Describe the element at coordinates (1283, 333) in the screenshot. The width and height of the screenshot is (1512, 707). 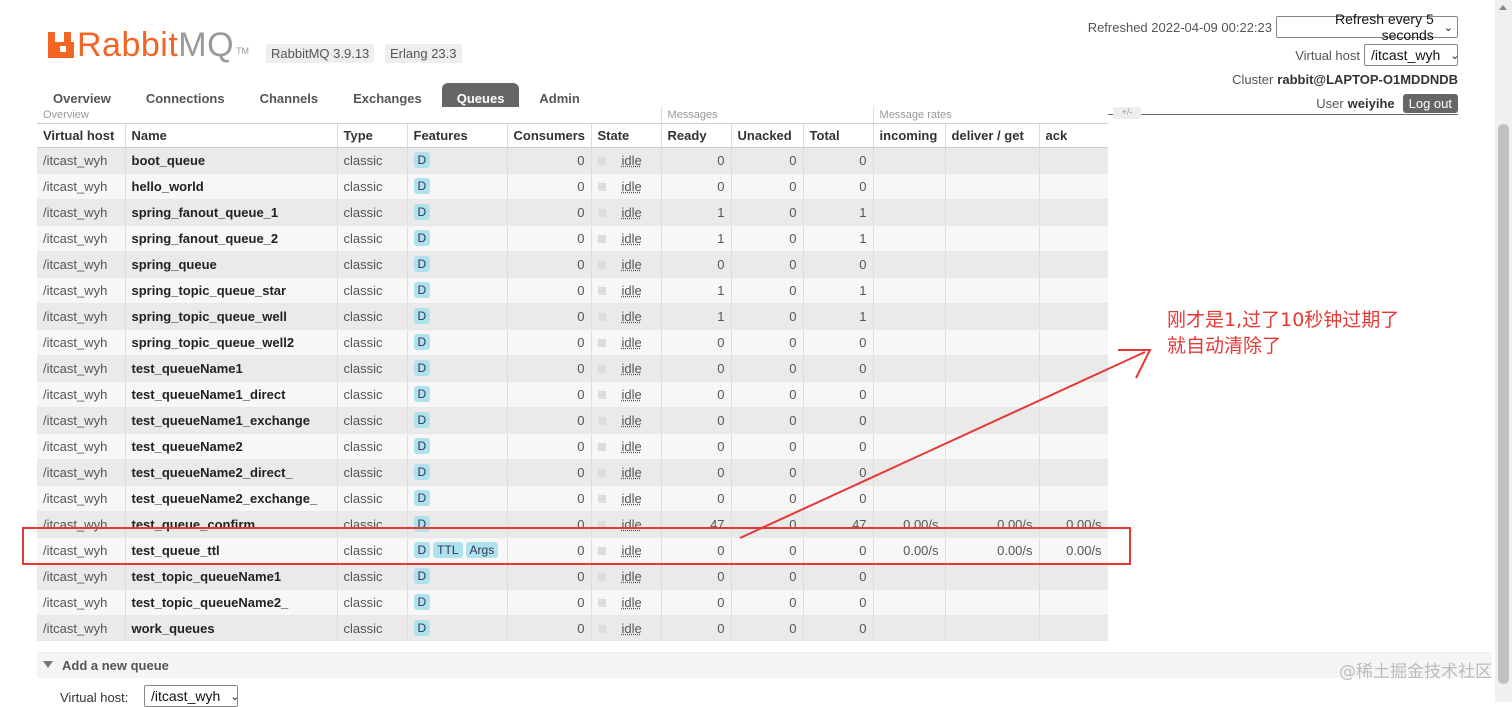
I see `annotation-note: 刚才是1,过了10秒钟过期了 就自动清除了` at that location.